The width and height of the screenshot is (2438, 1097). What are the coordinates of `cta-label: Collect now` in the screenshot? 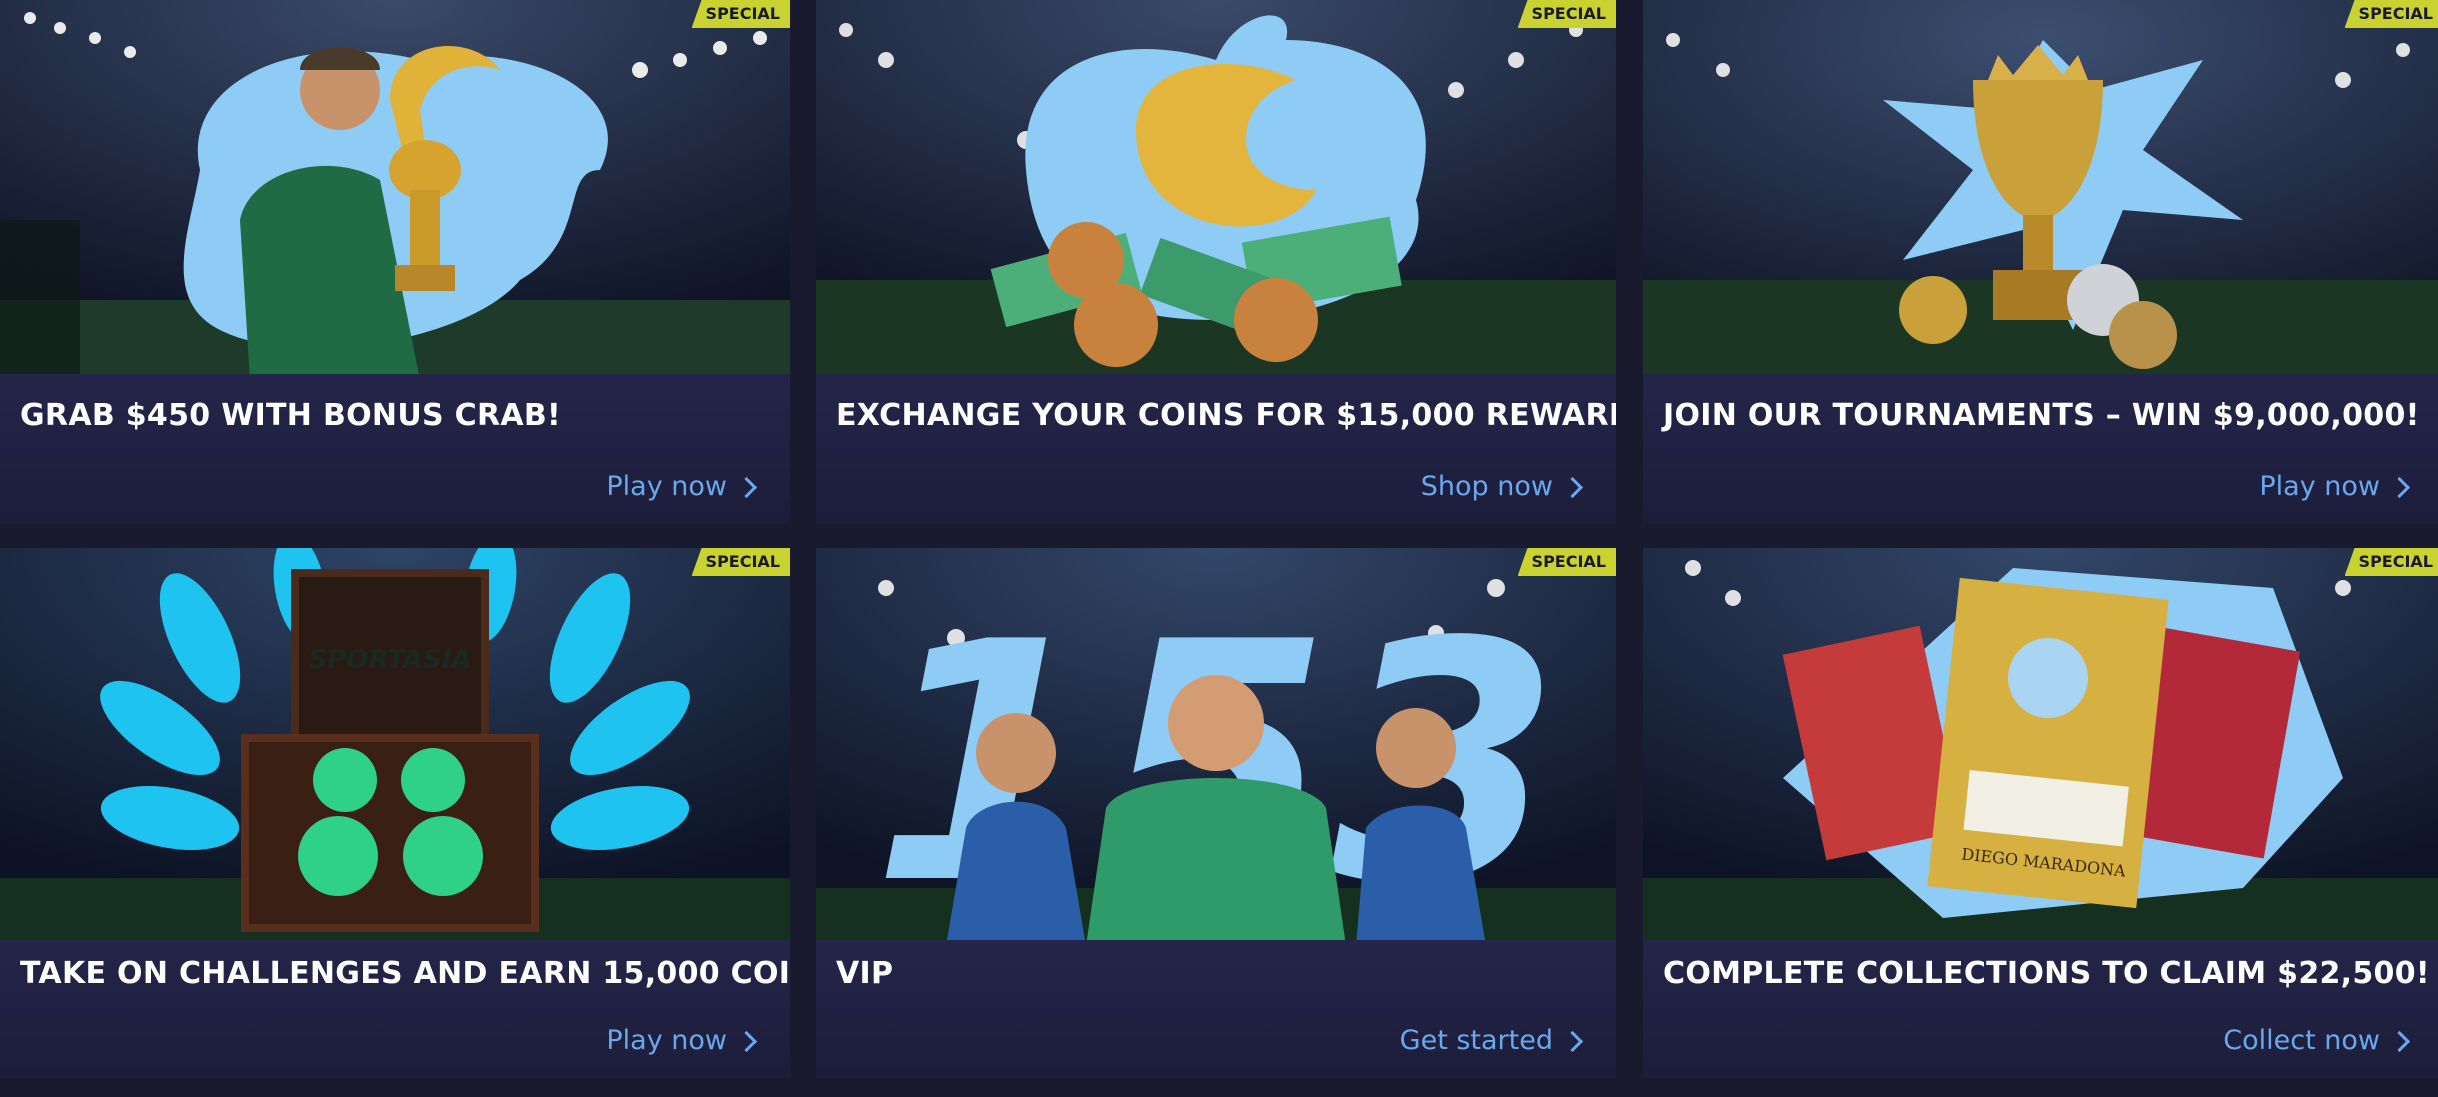 It's located at (2301, 1040).